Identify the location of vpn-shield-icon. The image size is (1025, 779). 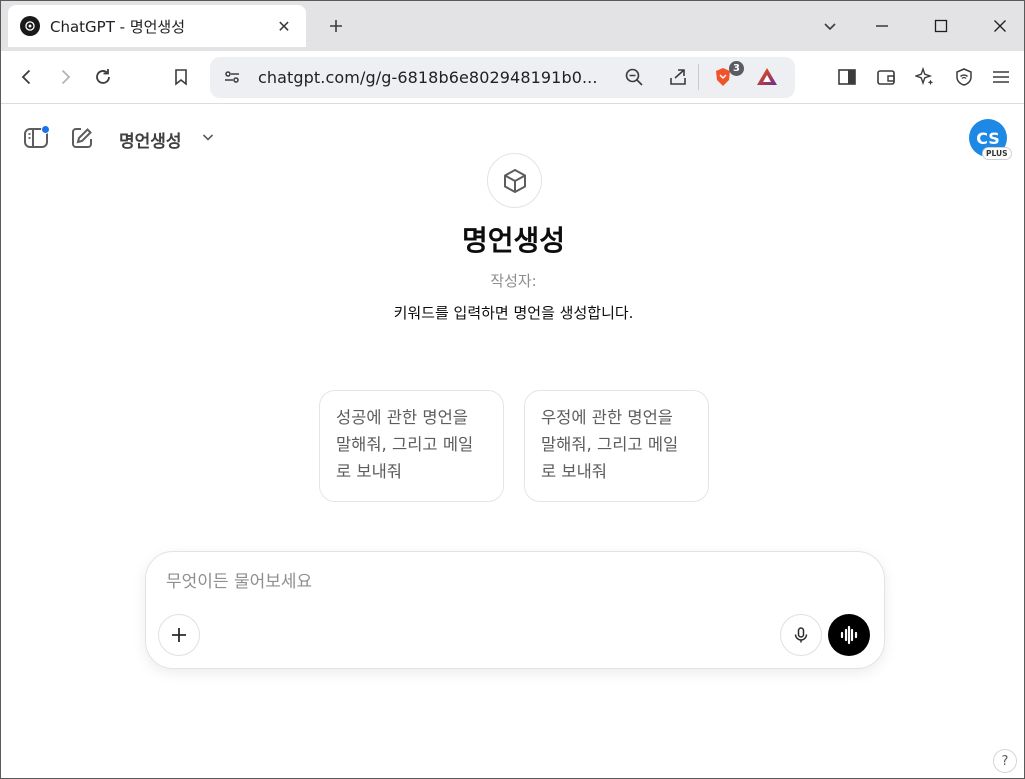
(964, 77).